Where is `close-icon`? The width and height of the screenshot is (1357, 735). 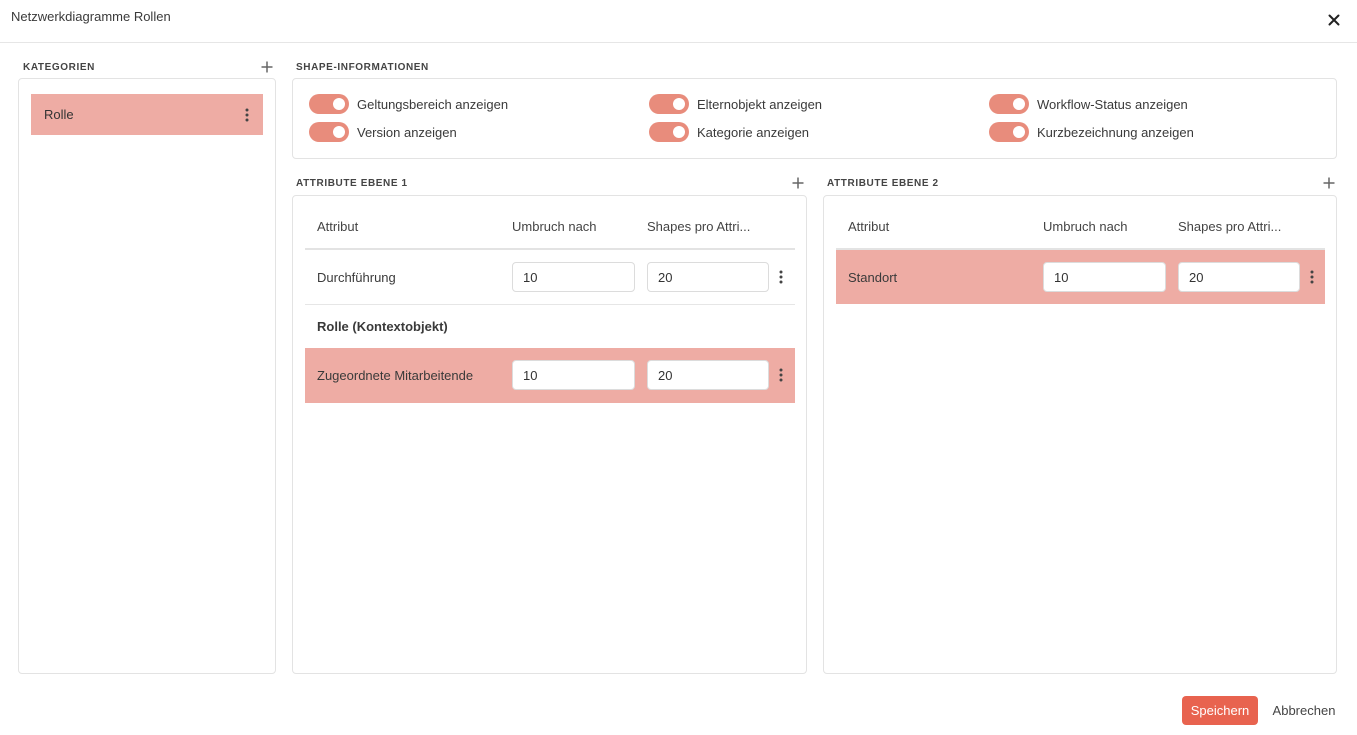
close-icon is located at coordinates (1334, 20).